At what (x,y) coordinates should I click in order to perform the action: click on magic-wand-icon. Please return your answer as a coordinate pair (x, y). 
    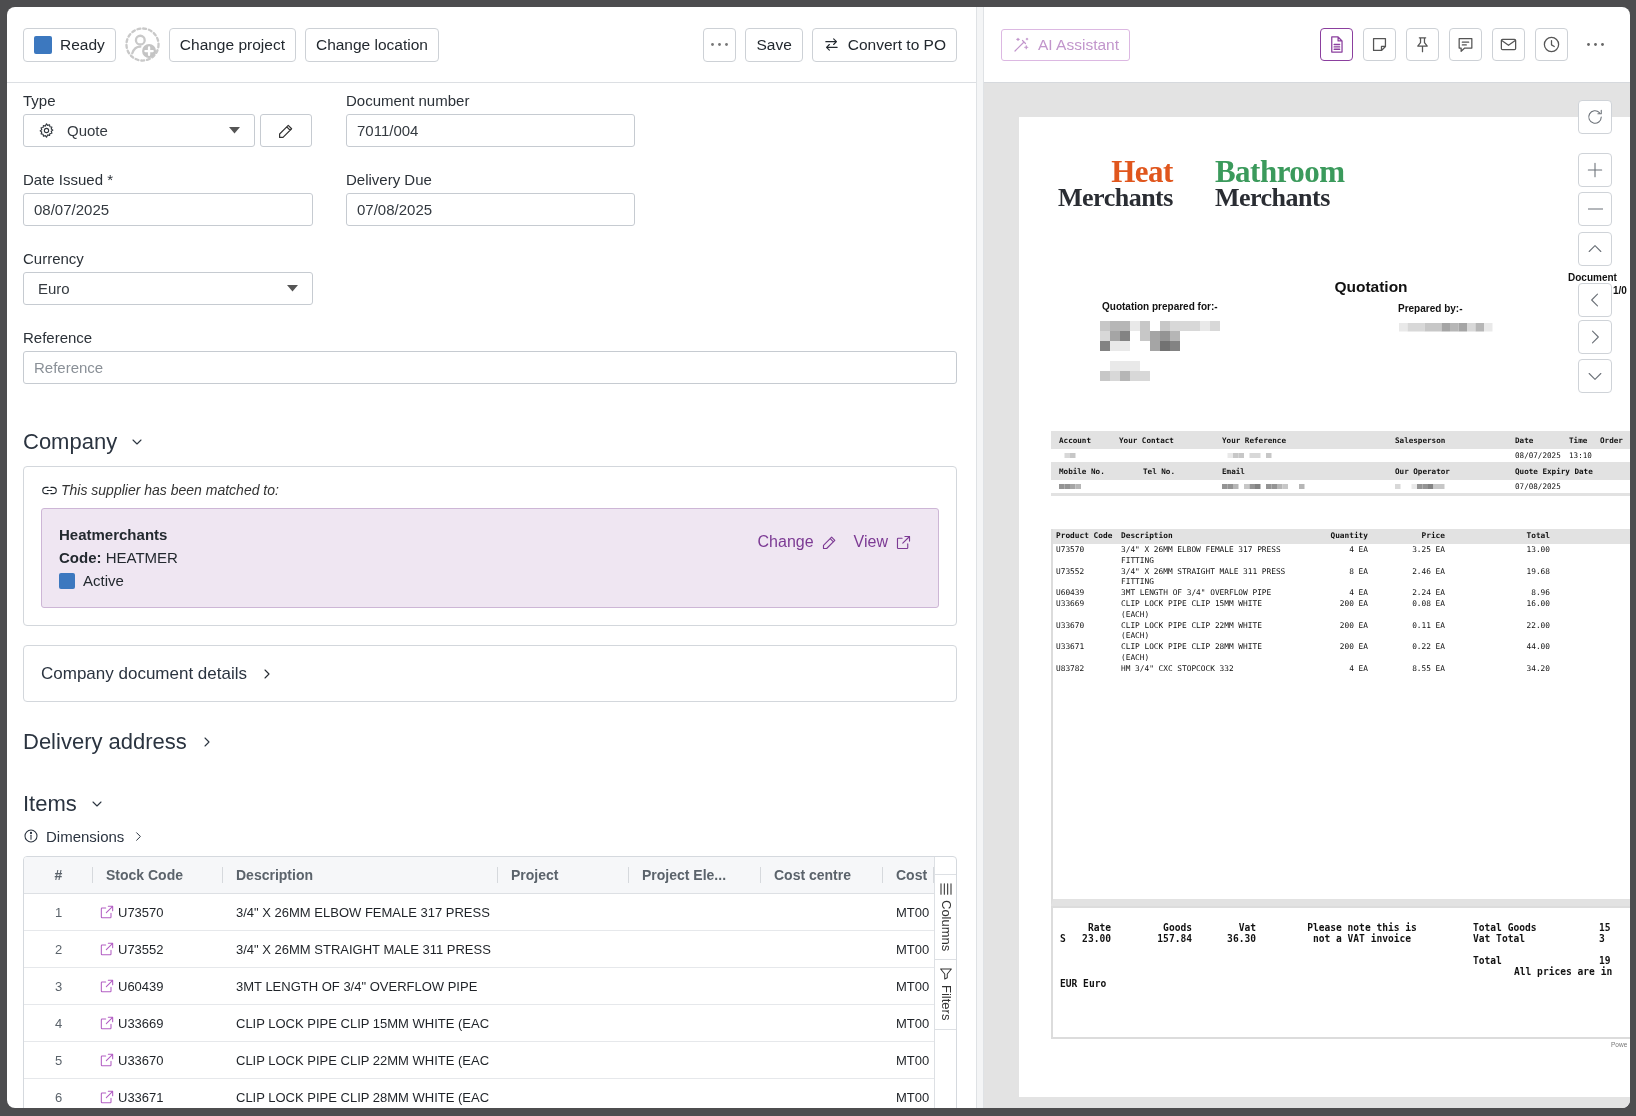
    Looking at the image, I should click on (1021, 44).